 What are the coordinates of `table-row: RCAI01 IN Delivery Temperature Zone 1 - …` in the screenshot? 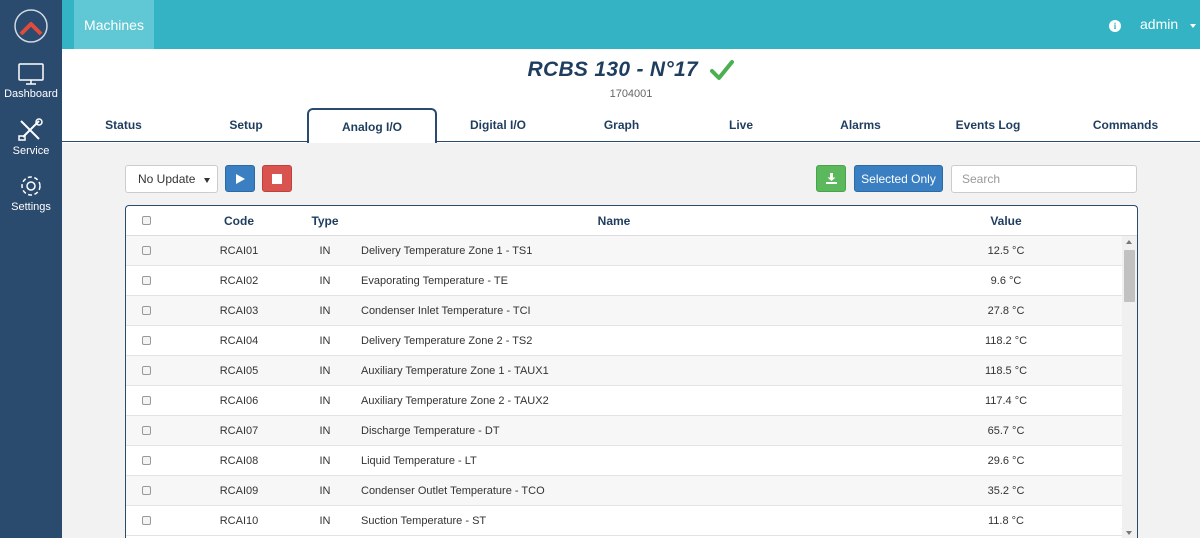 It's located at (624, 251).